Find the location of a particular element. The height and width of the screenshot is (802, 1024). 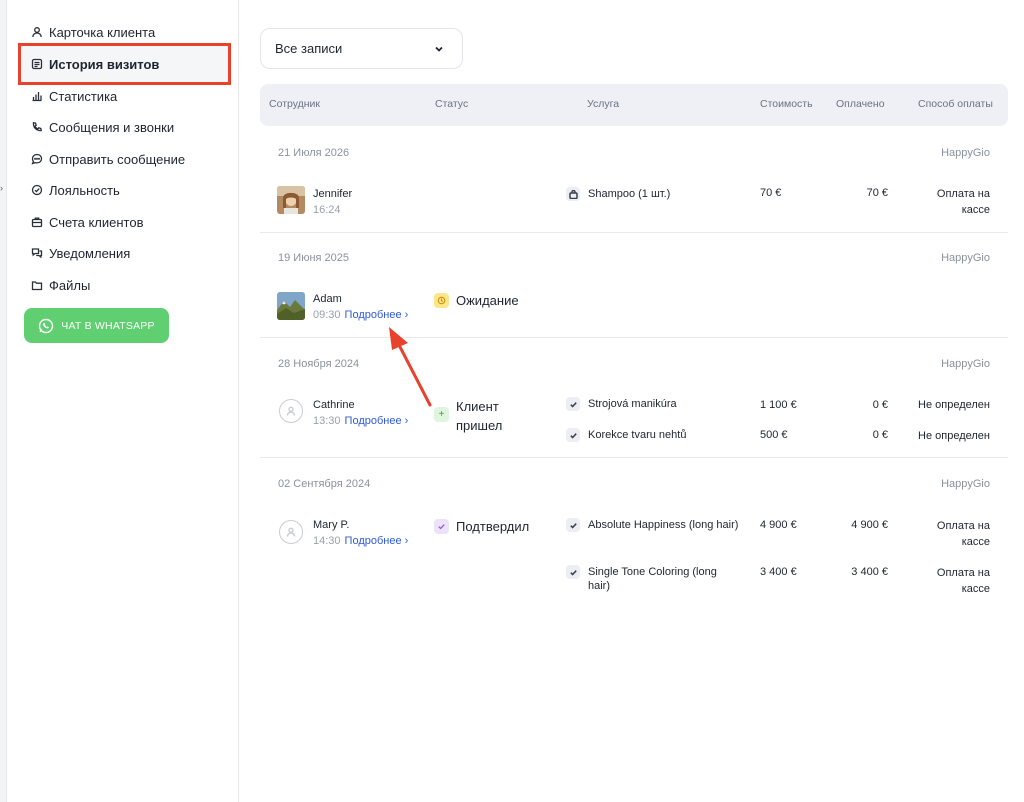

visit-time: 09:30 is located at coordinates (327, 315).